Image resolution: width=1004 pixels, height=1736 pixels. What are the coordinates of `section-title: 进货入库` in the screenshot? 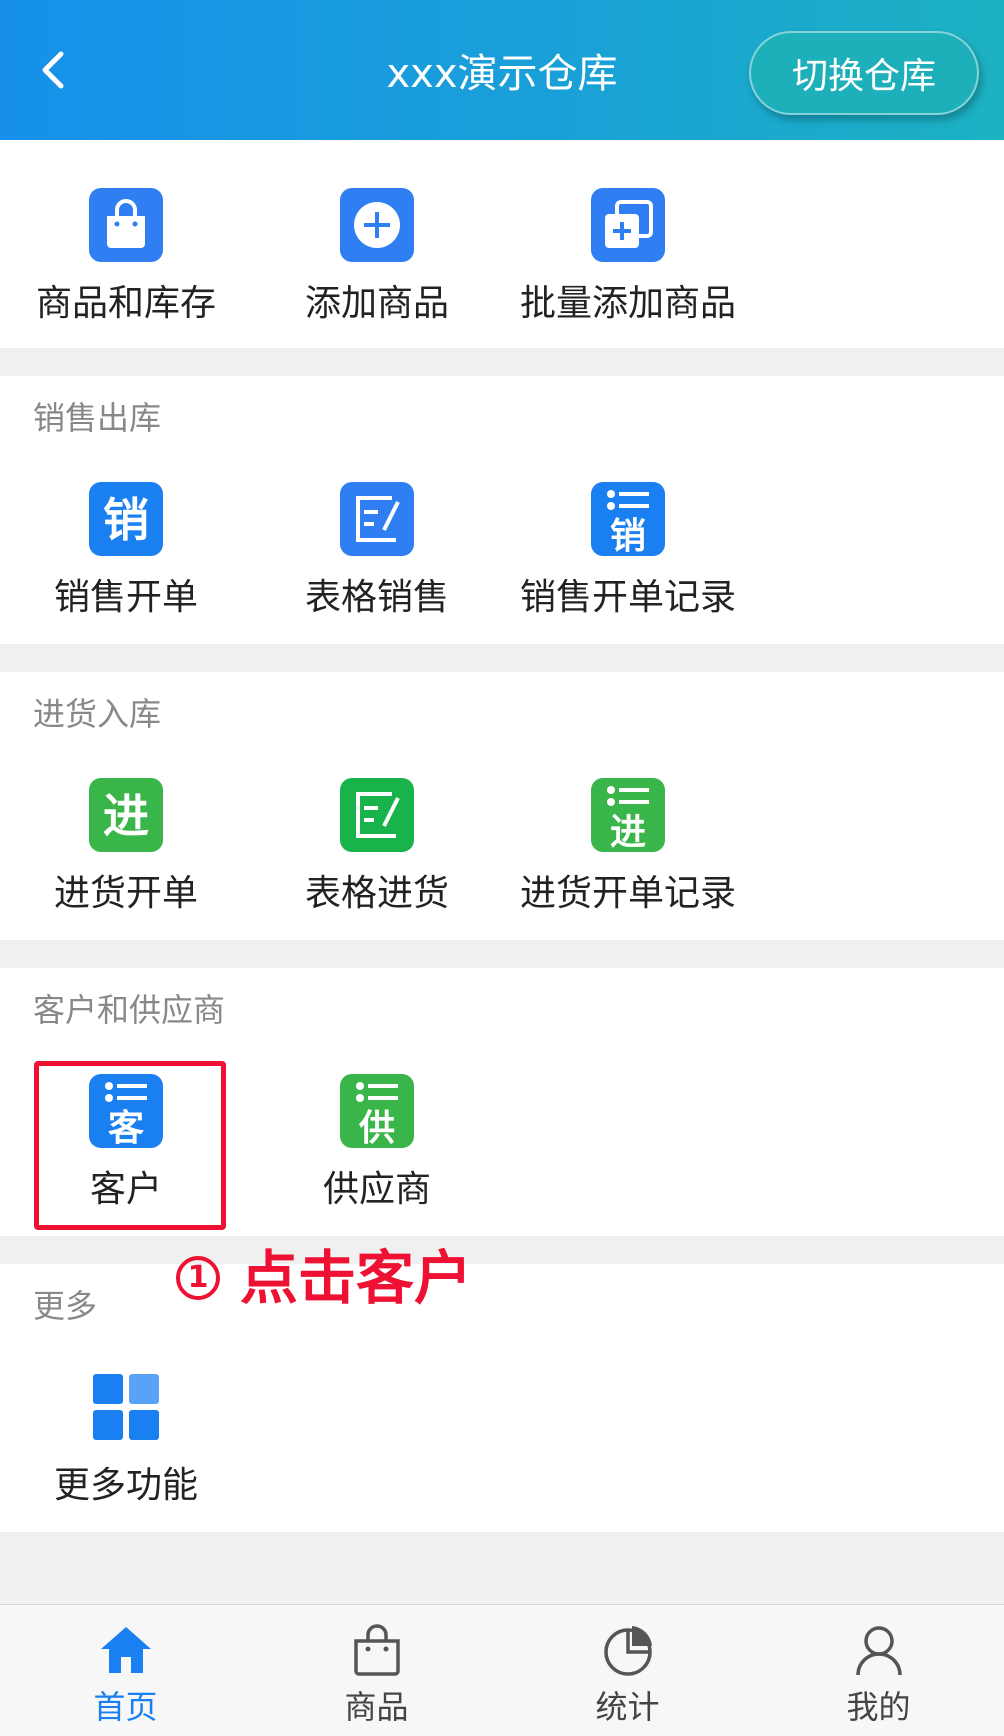 It's located at (97, 714).